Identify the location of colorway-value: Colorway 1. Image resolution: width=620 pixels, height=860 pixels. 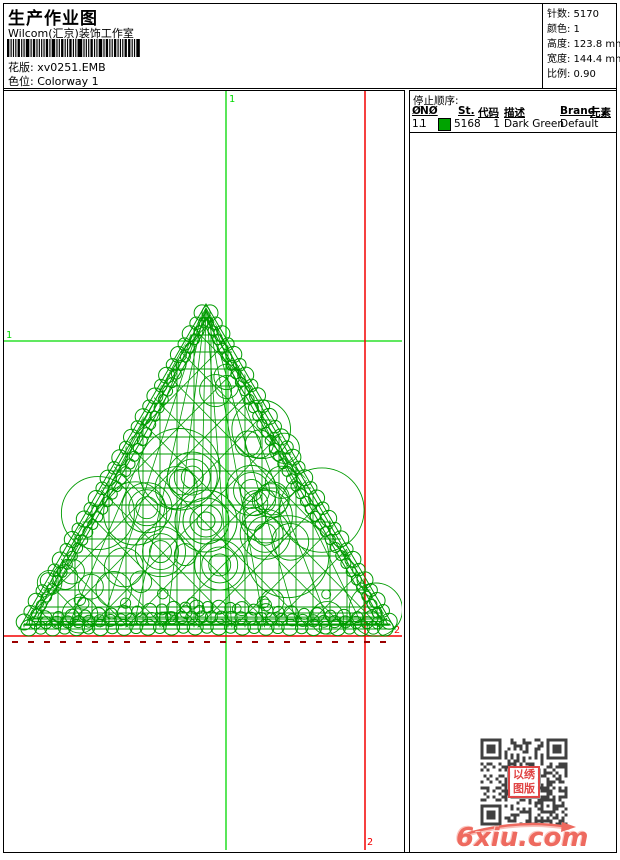
(68, 81).